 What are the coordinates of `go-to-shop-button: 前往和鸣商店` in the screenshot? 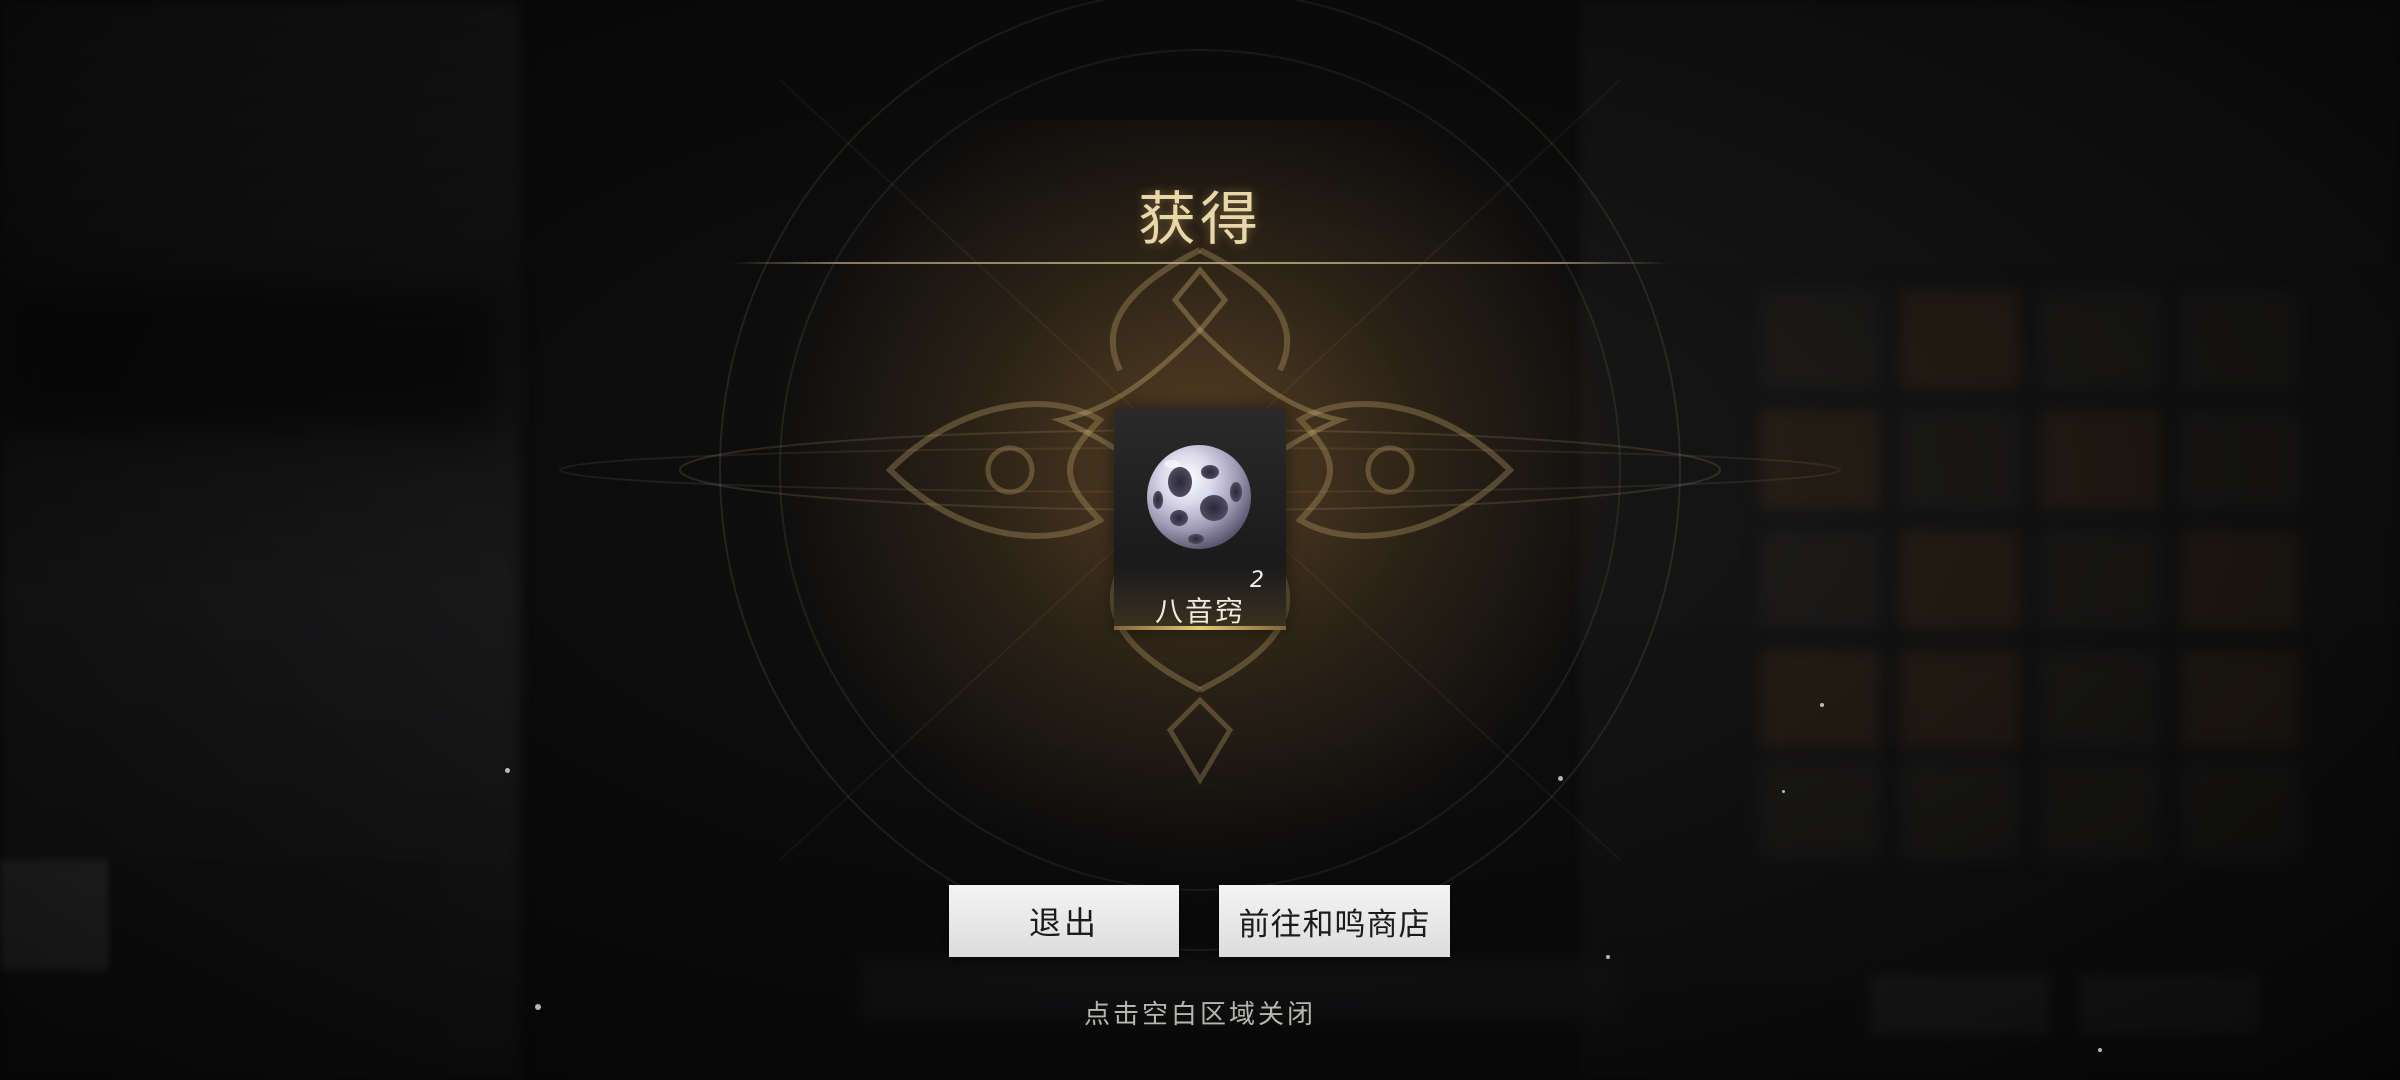 It's located at (1334, 921).